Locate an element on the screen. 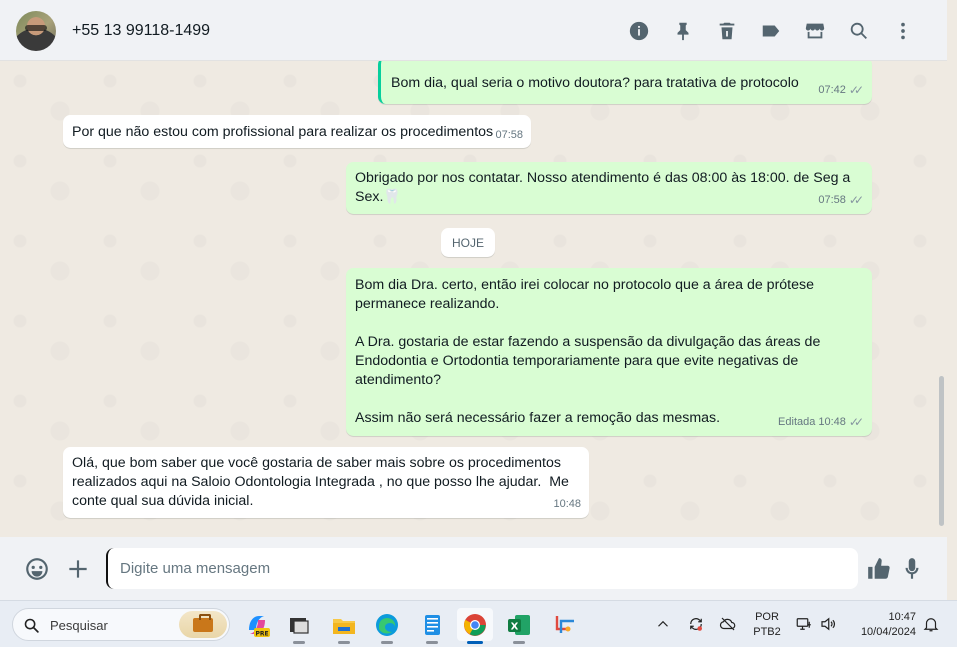  store-icon is located at coordinates (815, 31).